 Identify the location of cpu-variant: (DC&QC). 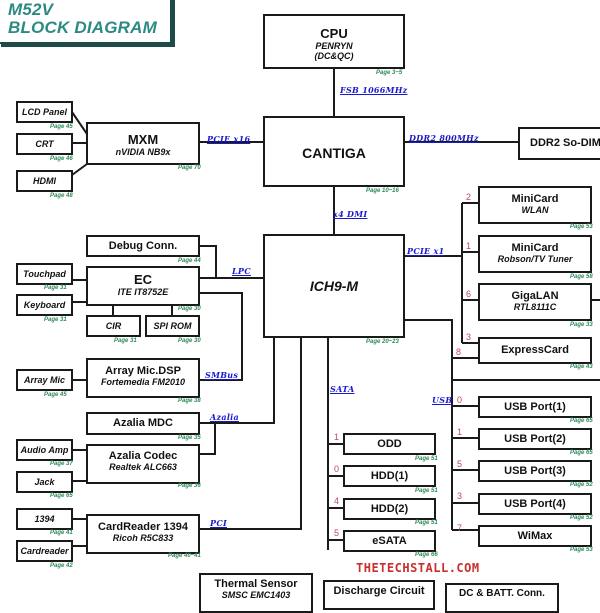
(334, 56).